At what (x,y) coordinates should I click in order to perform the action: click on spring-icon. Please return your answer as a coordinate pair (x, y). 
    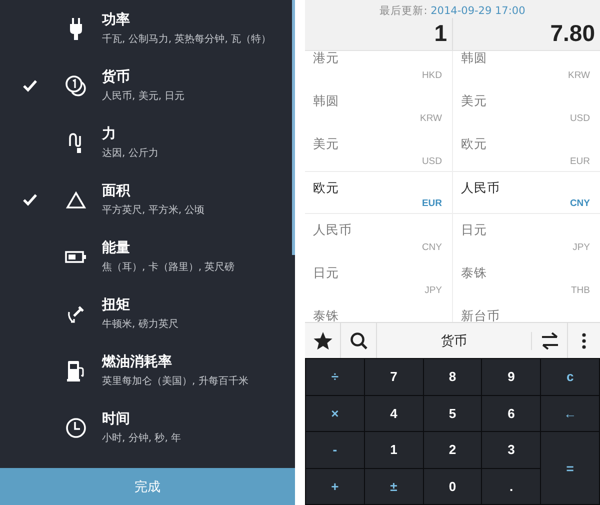
    Looking at the image, I should click on (76, 143).